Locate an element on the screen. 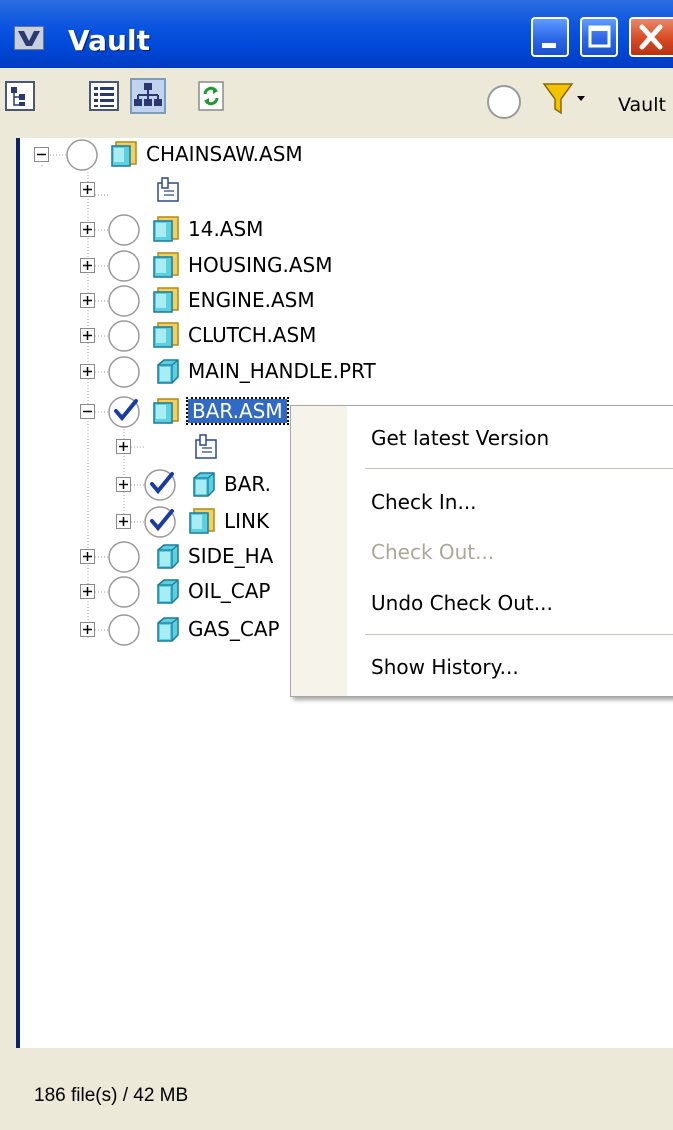  tree-item-label: CLUTCH.ASM is located at coordinates (252, 335).